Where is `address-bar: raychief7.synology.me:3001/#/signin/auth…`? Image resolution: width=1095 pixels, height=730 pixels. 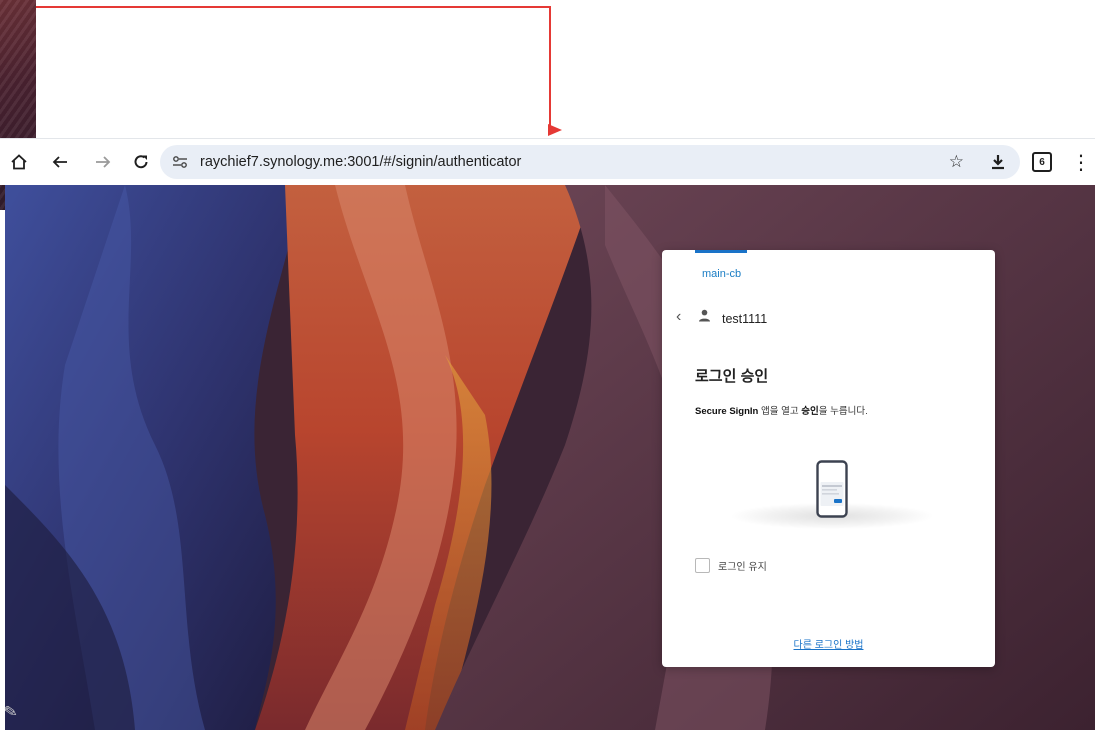
address-bar: raychief7.synology.me:3001/#/signin/auth… is located at coordinates (590, 162).